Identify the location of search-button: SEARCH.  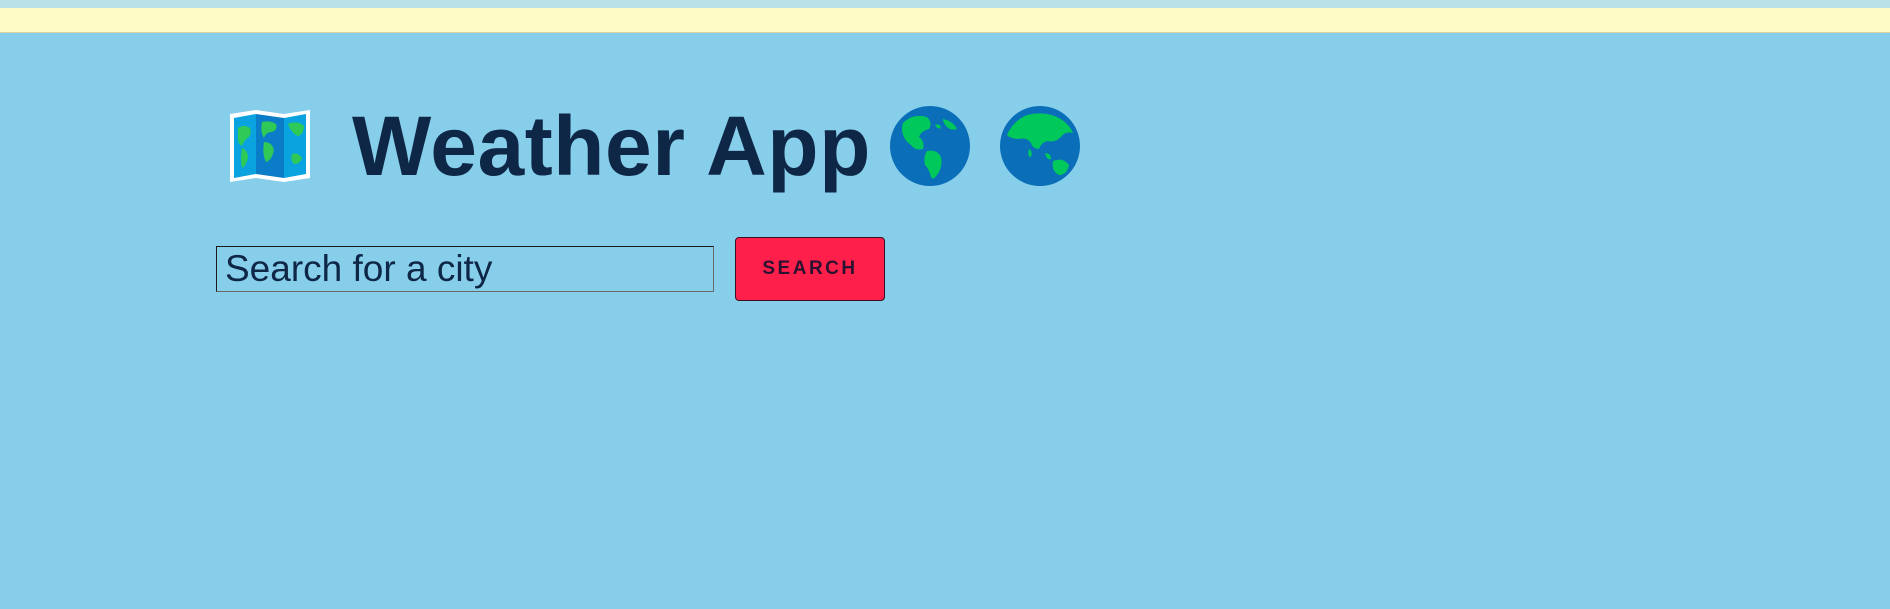
(810, 269).